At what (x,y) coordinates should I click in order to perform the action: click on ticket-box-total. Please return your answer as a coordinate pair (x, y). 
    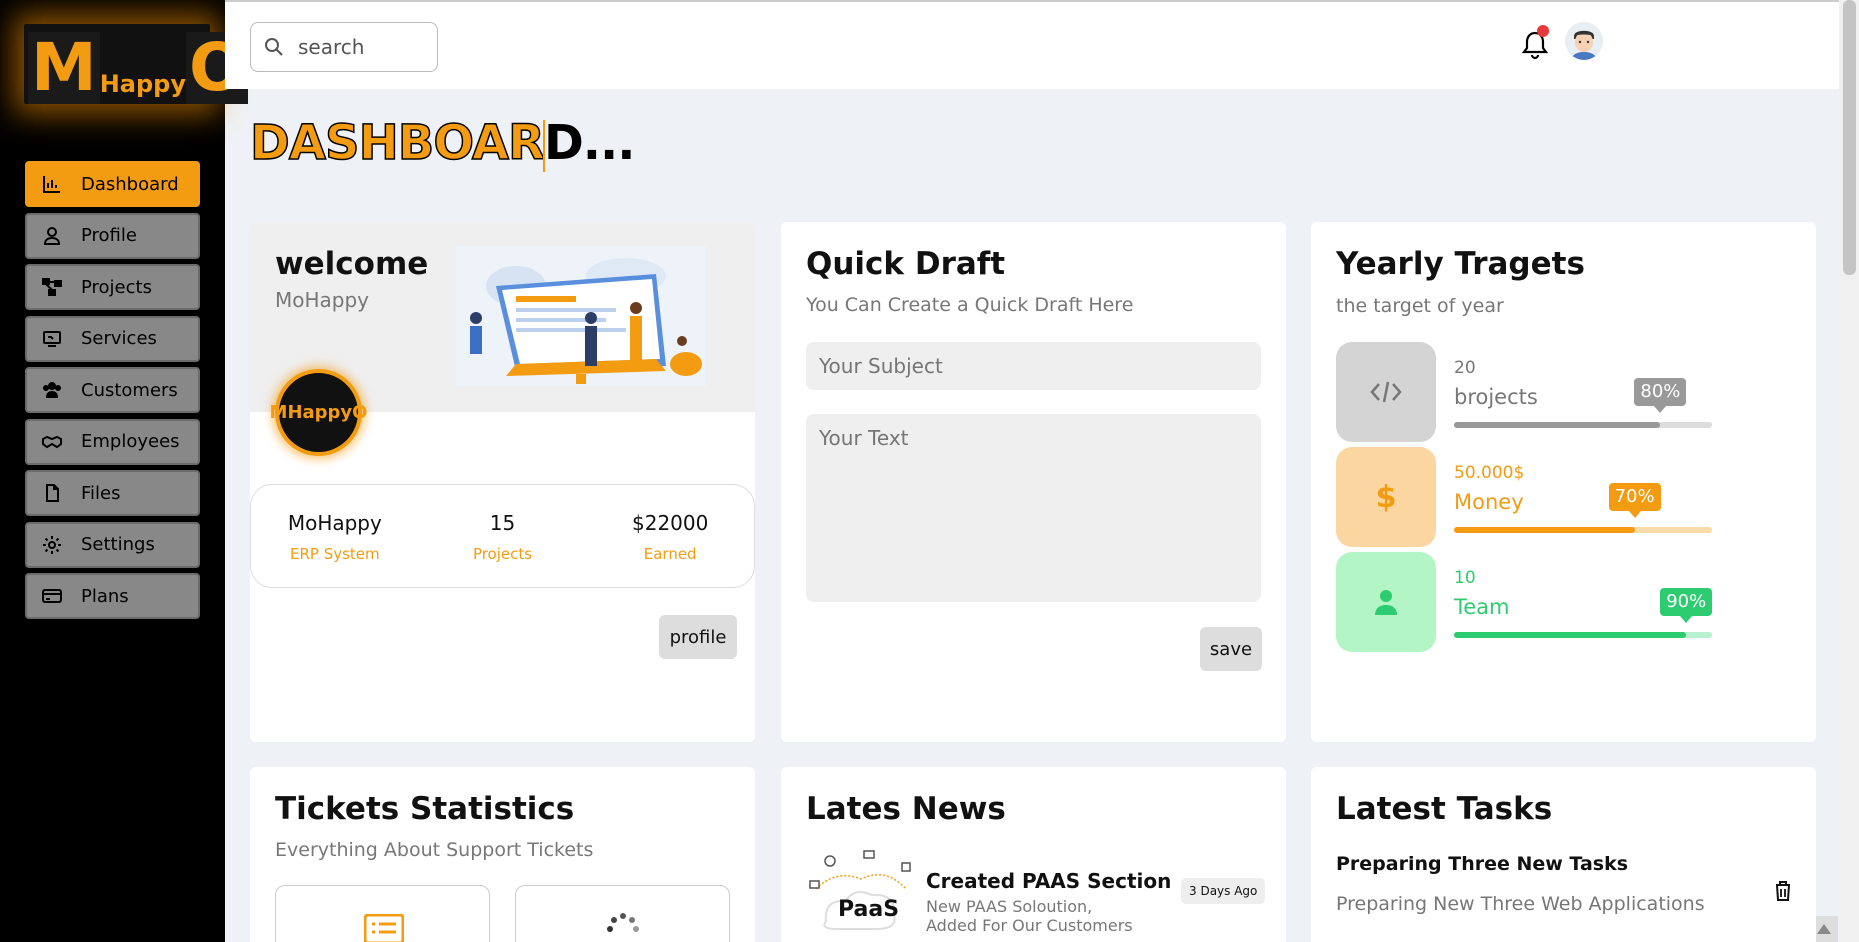
    Looking at the image, I should click on (382, 913).